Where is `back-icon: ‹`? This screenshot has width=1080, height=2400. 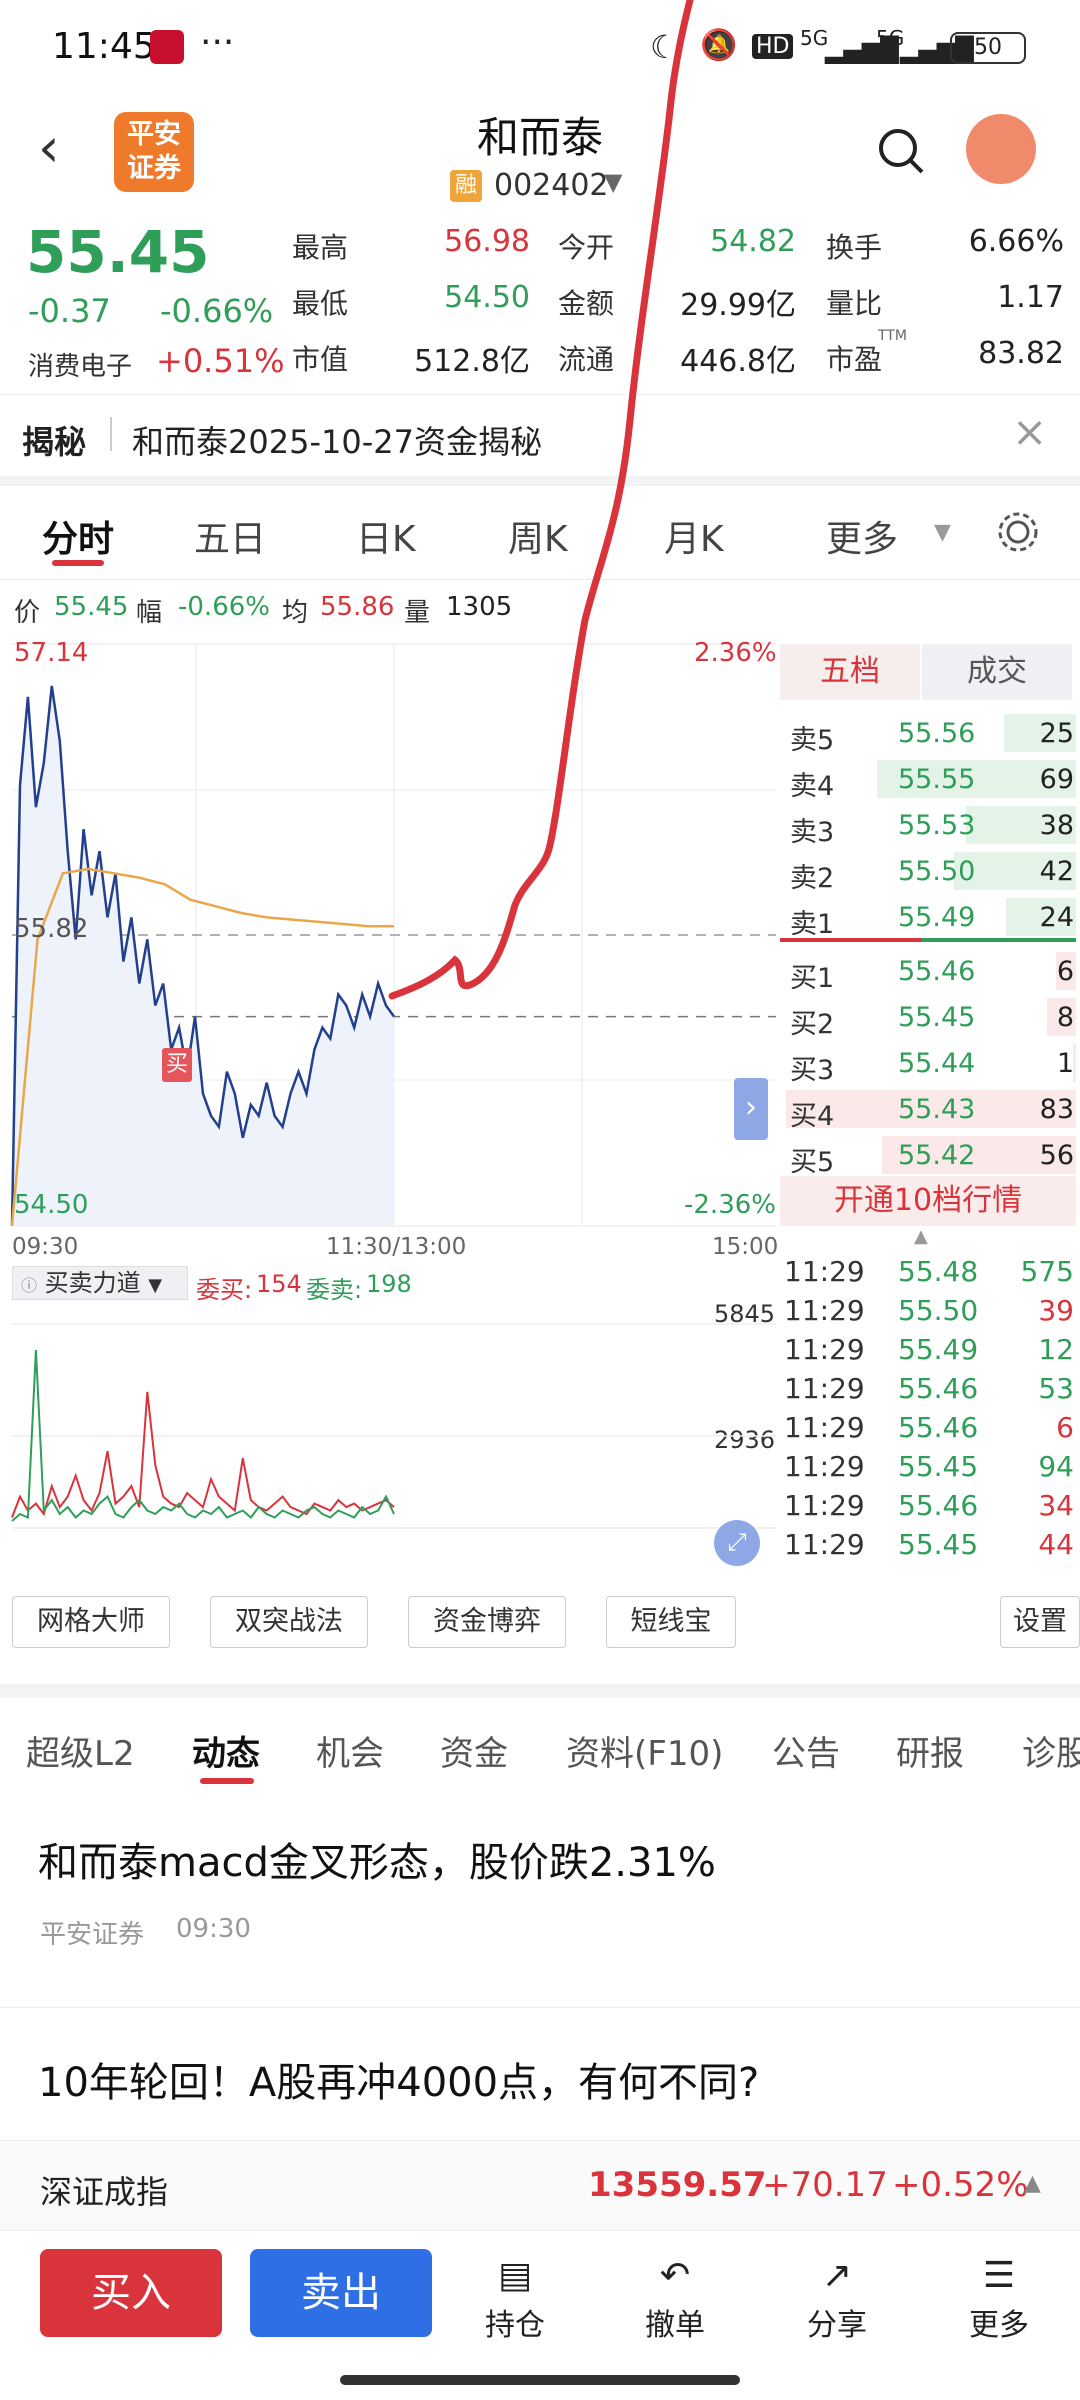
back-icon: ‹ is located at coordinates (49, 147).